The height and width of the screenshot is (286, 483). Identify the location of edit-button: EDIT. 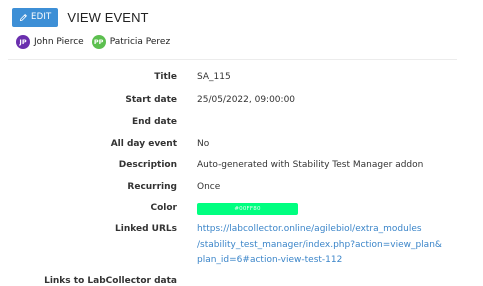
(35, 17).